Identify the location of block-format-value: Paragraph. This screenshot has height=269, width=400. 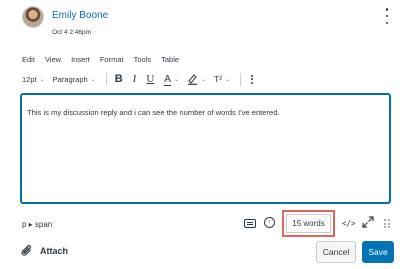
(70, 79).